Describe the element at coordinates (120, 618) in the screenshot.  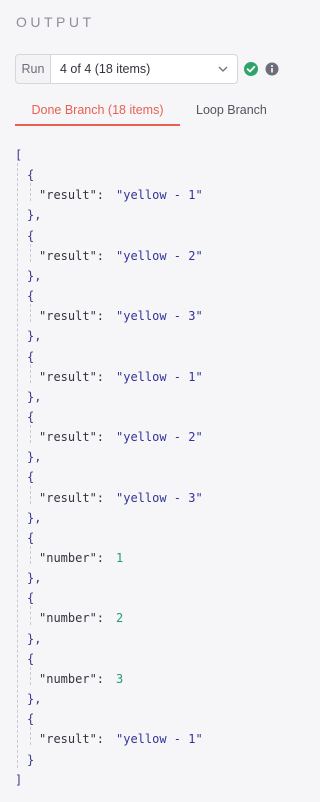
I see `json-value: 2` at that location.